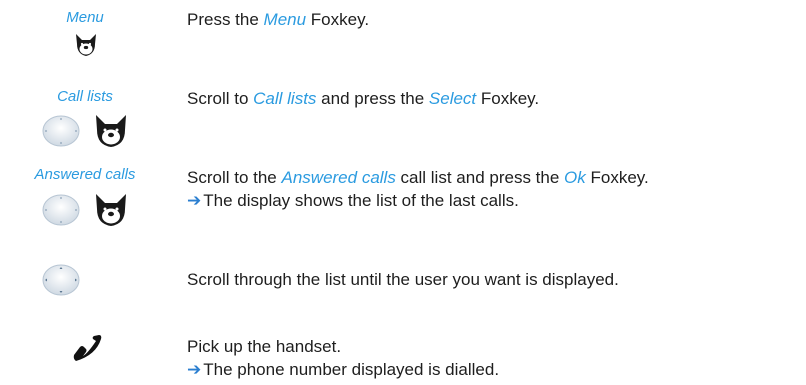 The width and height of the screenshot is (806, 385). I want to click on step-result-handset: ➔ The phone number displayed is dialled., so click(343, 369).